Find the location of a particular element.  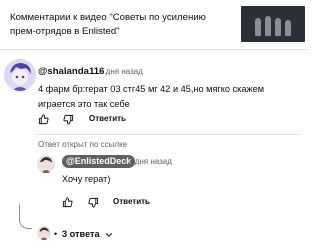

divider is located at coordinates (168, 134).